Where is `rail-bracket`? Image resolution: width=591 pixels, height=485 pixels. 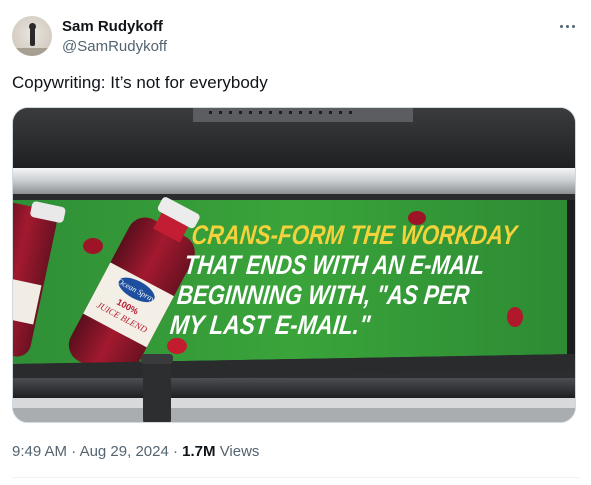 rail-bracket is located at coordinates (157, 391).